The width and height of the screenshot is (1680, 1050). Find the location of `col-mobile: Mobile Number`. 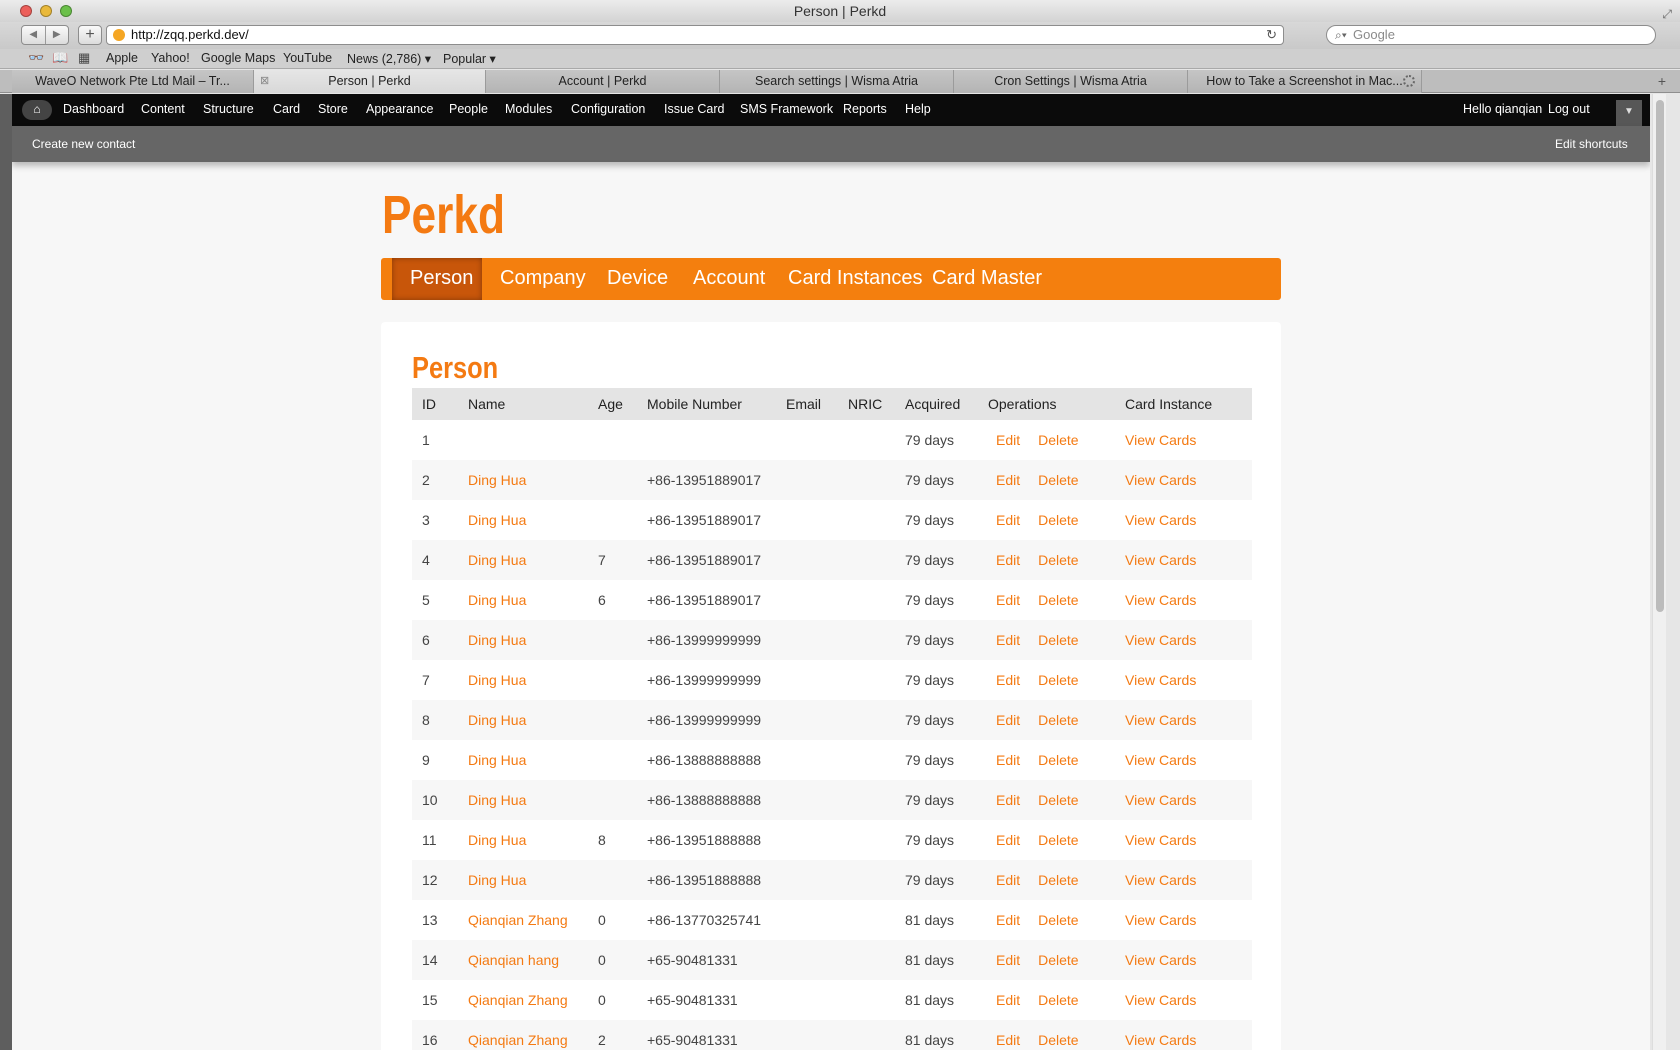

col-mobile: Mobile Number is located at coordinates (706, 404).